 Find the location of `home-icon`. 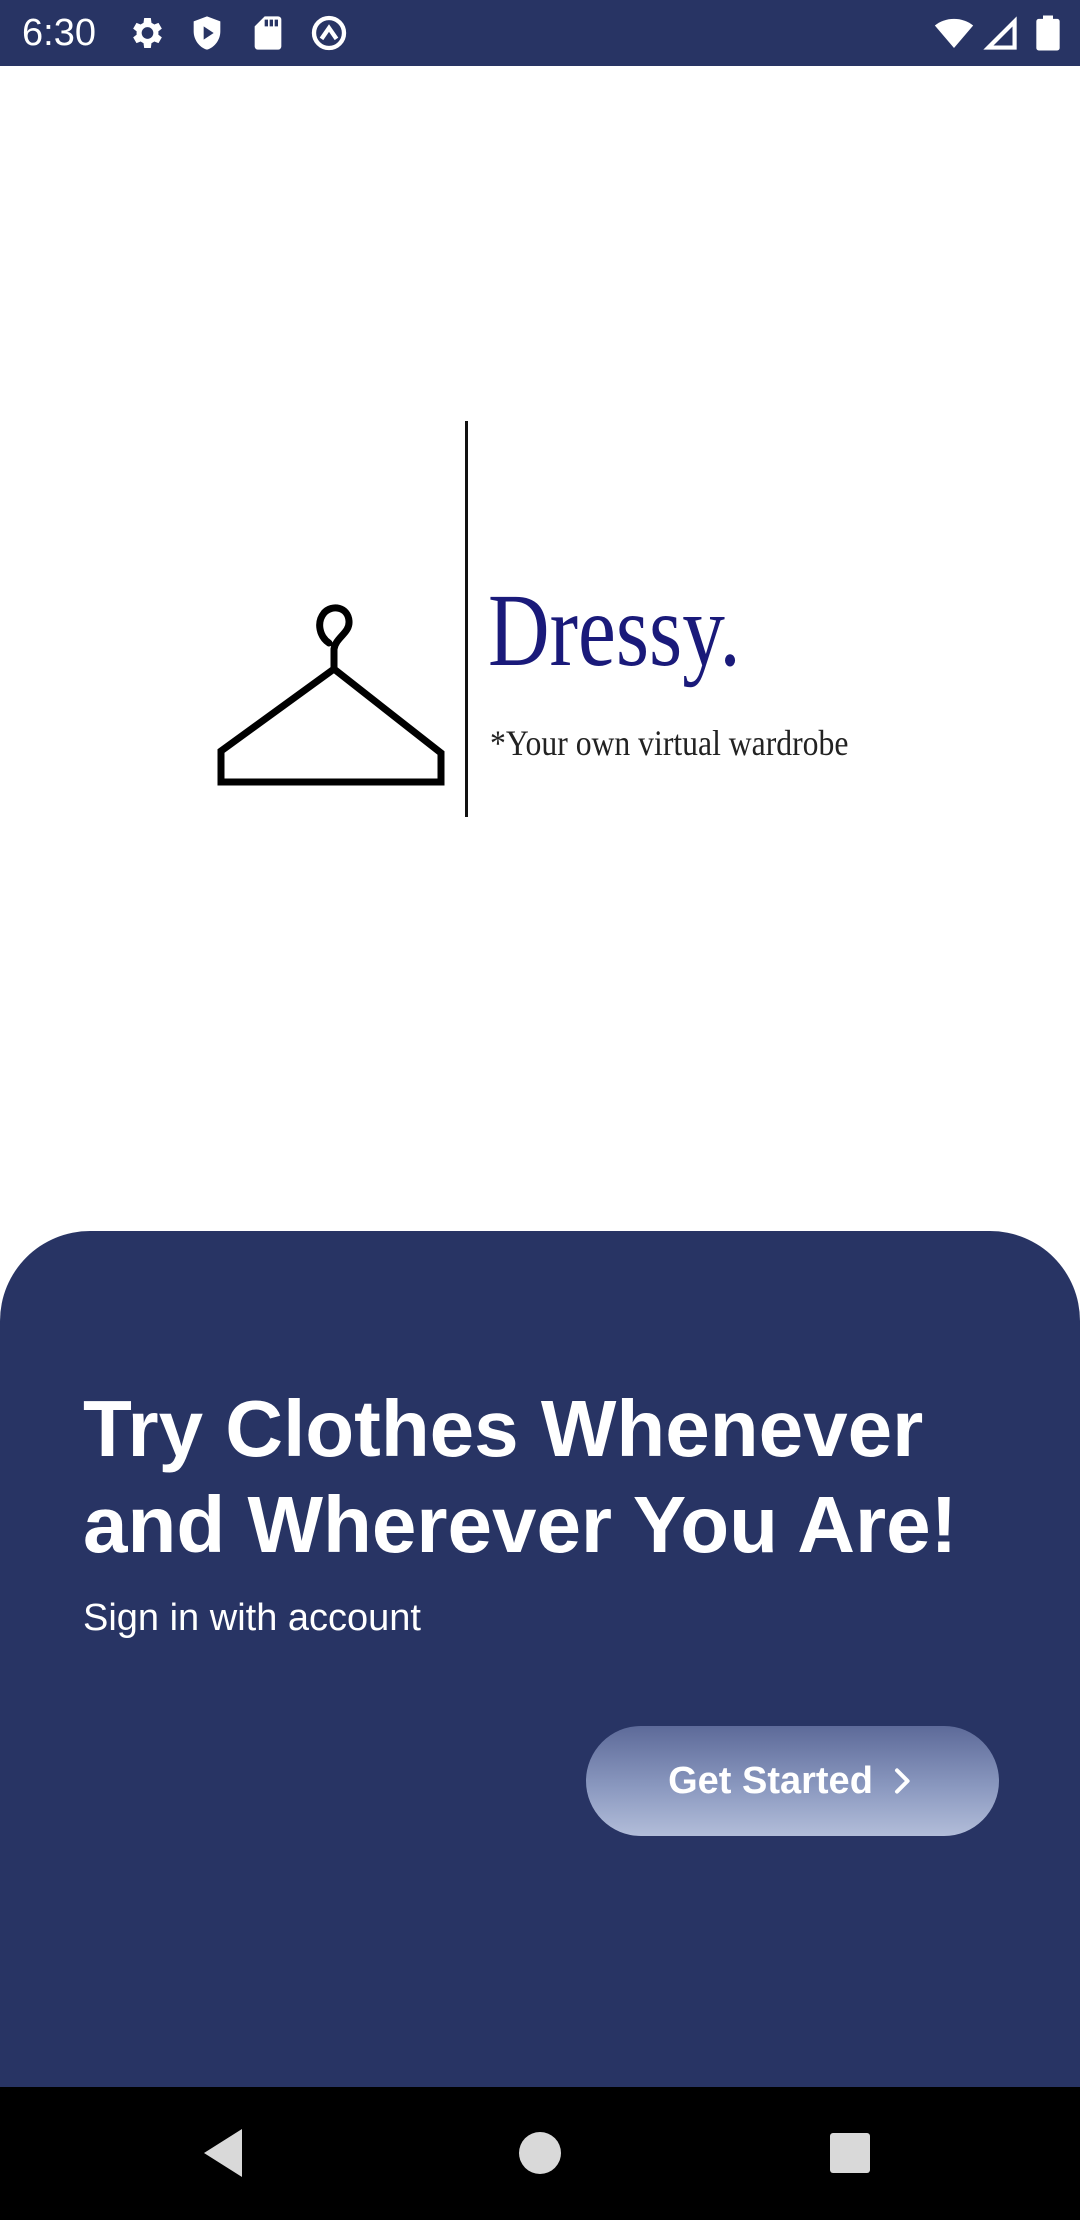

home-icon is located at coordinates (540, 2153).